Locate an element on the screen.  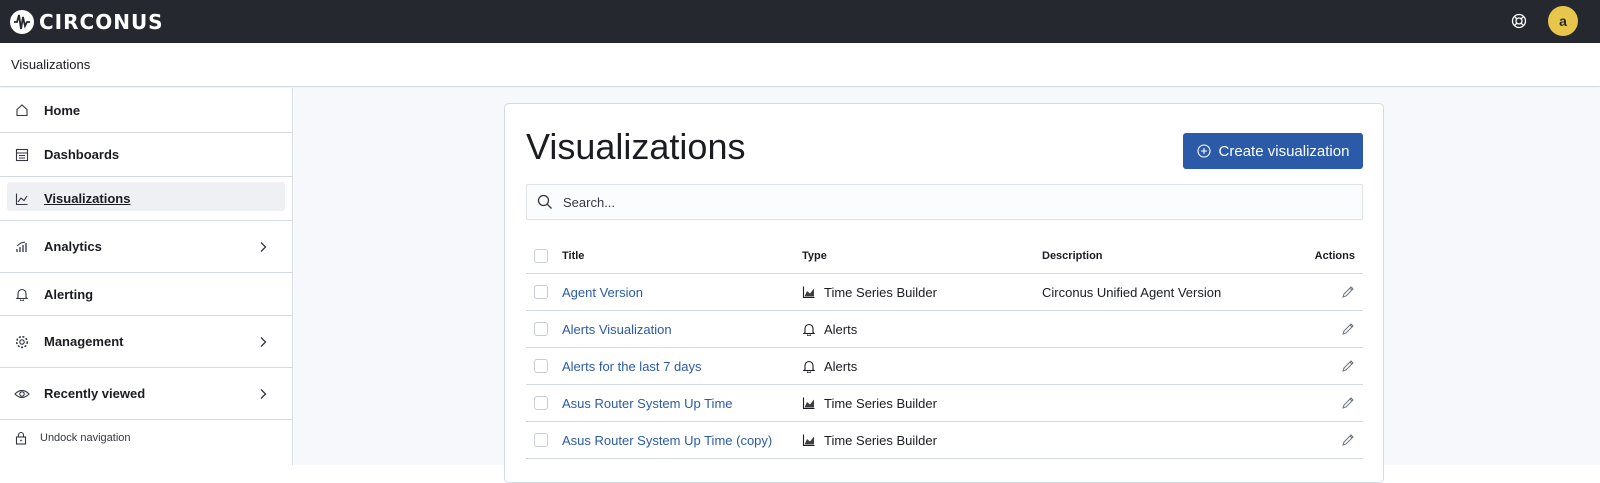
sidebar-item-visualizations: Visualizations is located at coordinates (146, 199).